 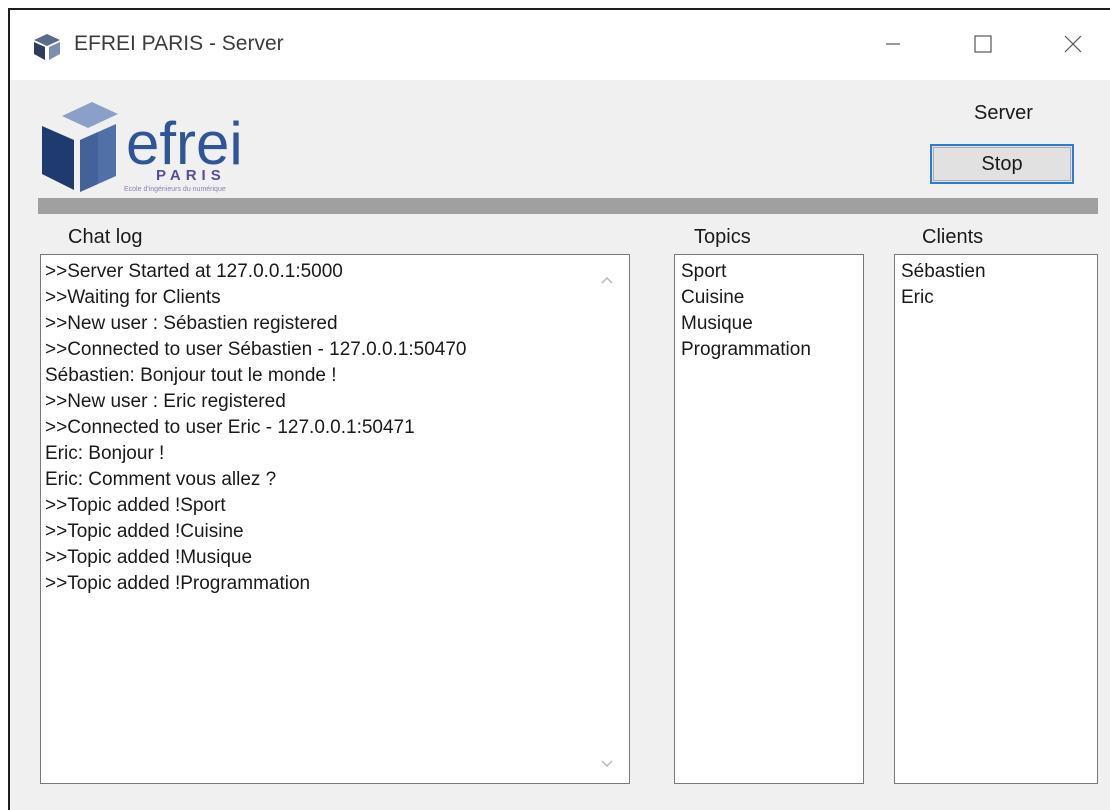 What do you see at coordinates (772, 272) in the screenshot?
I see `topic-item: Sport` at bounding box center [772, 272].